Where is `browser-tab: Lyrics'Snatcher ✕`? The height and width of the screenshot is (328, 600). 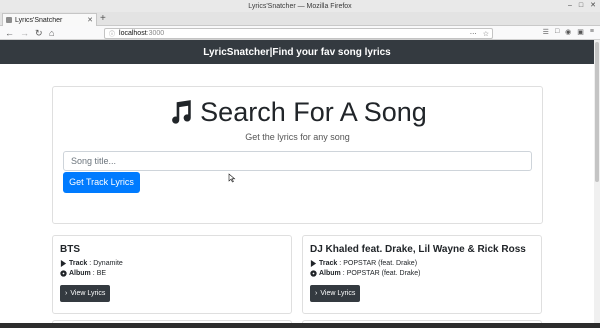
browser-tab: Lyrics'Snatcher ✕ is located at coordinates (49, 19).